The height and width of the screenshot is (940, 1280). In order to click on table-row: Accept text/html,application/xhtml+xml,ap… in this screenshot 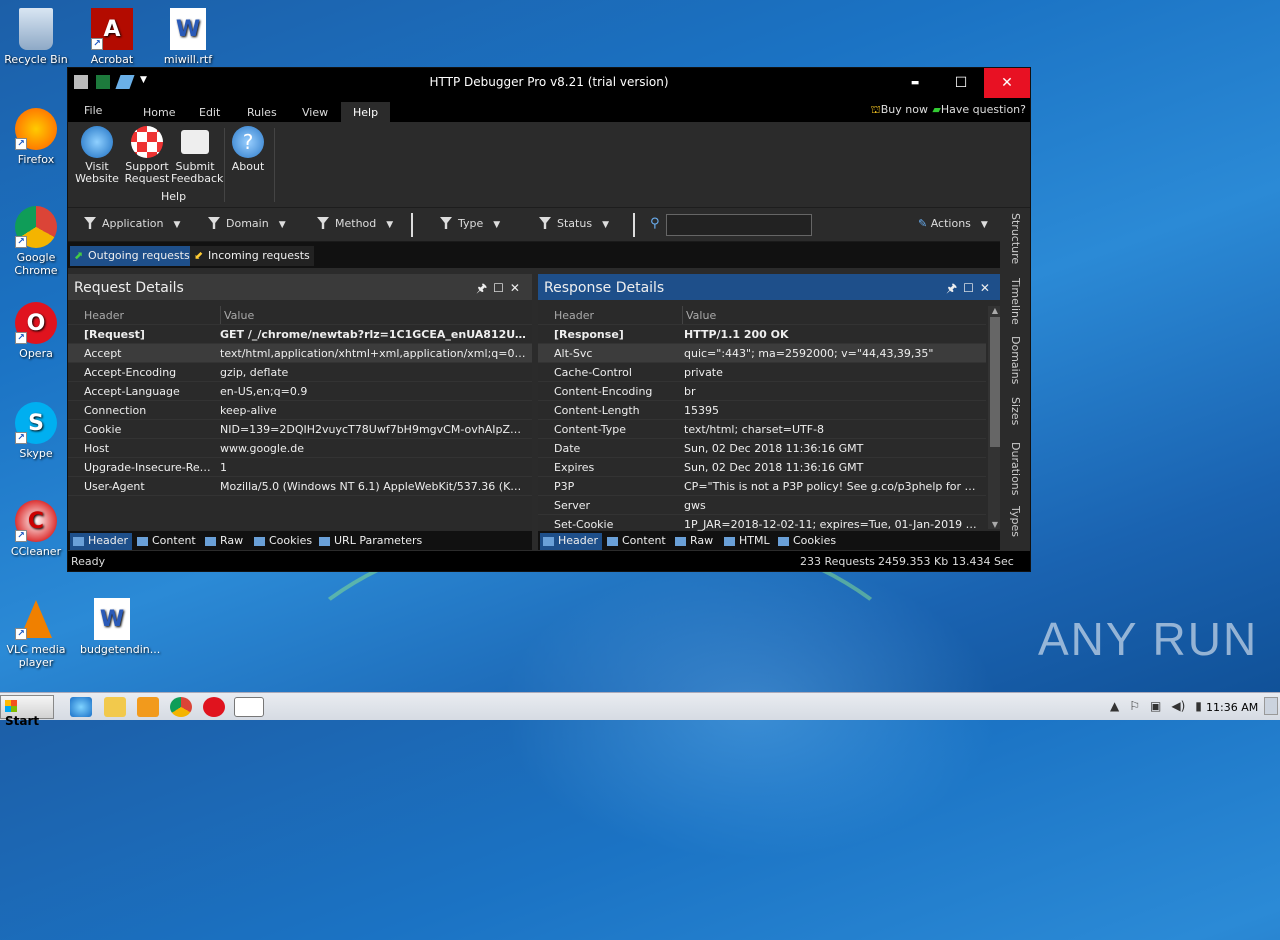, I will do `click(300, 353)`.